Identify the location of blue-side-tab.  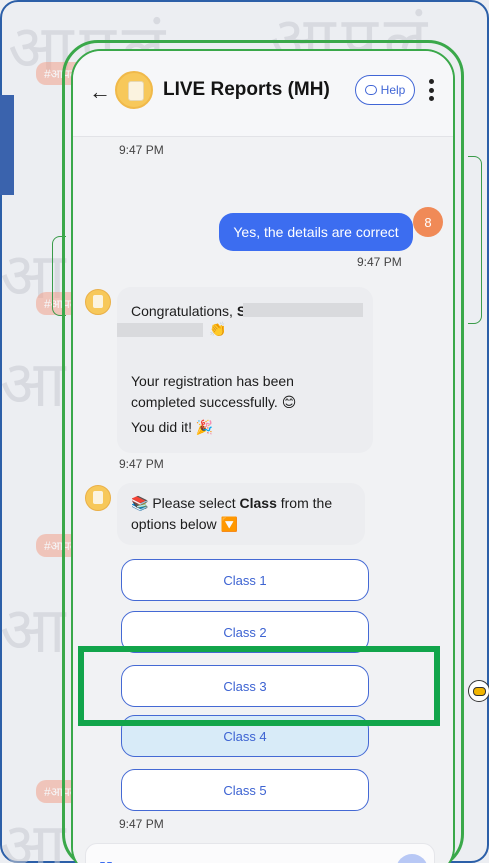
(7, 145).